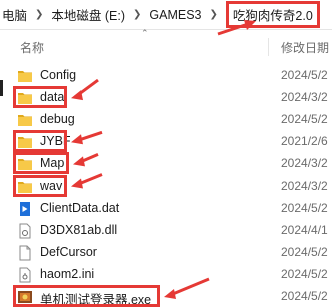 The image size is (332, 308). Describe the element at coordinates (25, 253) in the screenshot. I see `file-icon` at that location.